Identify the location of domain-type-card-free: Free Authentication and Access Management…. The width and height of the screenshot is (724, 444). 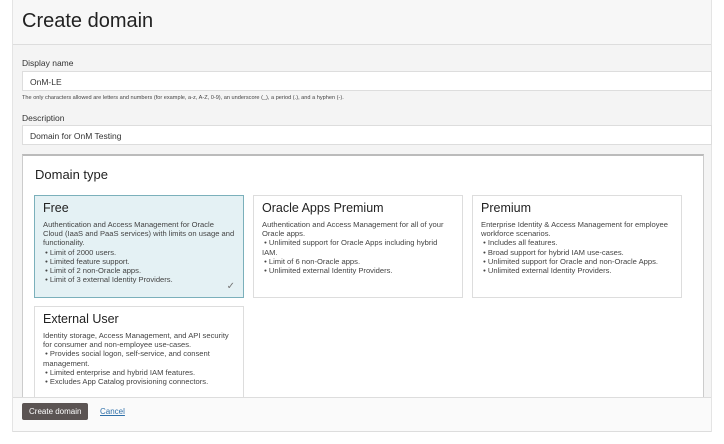
(139, 246).